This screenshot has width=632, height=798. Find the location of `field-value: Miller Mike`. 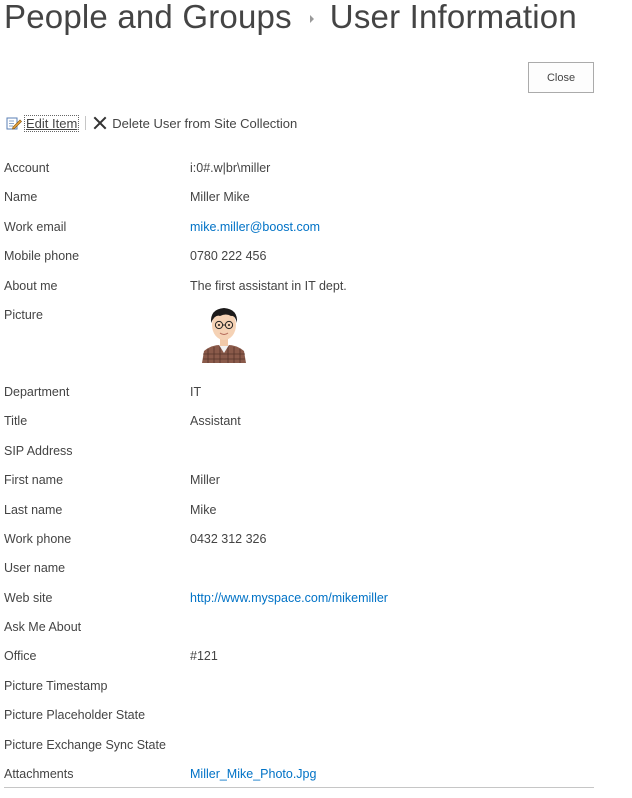

field-value: Miller Mike is located at coordinates (220, 197).